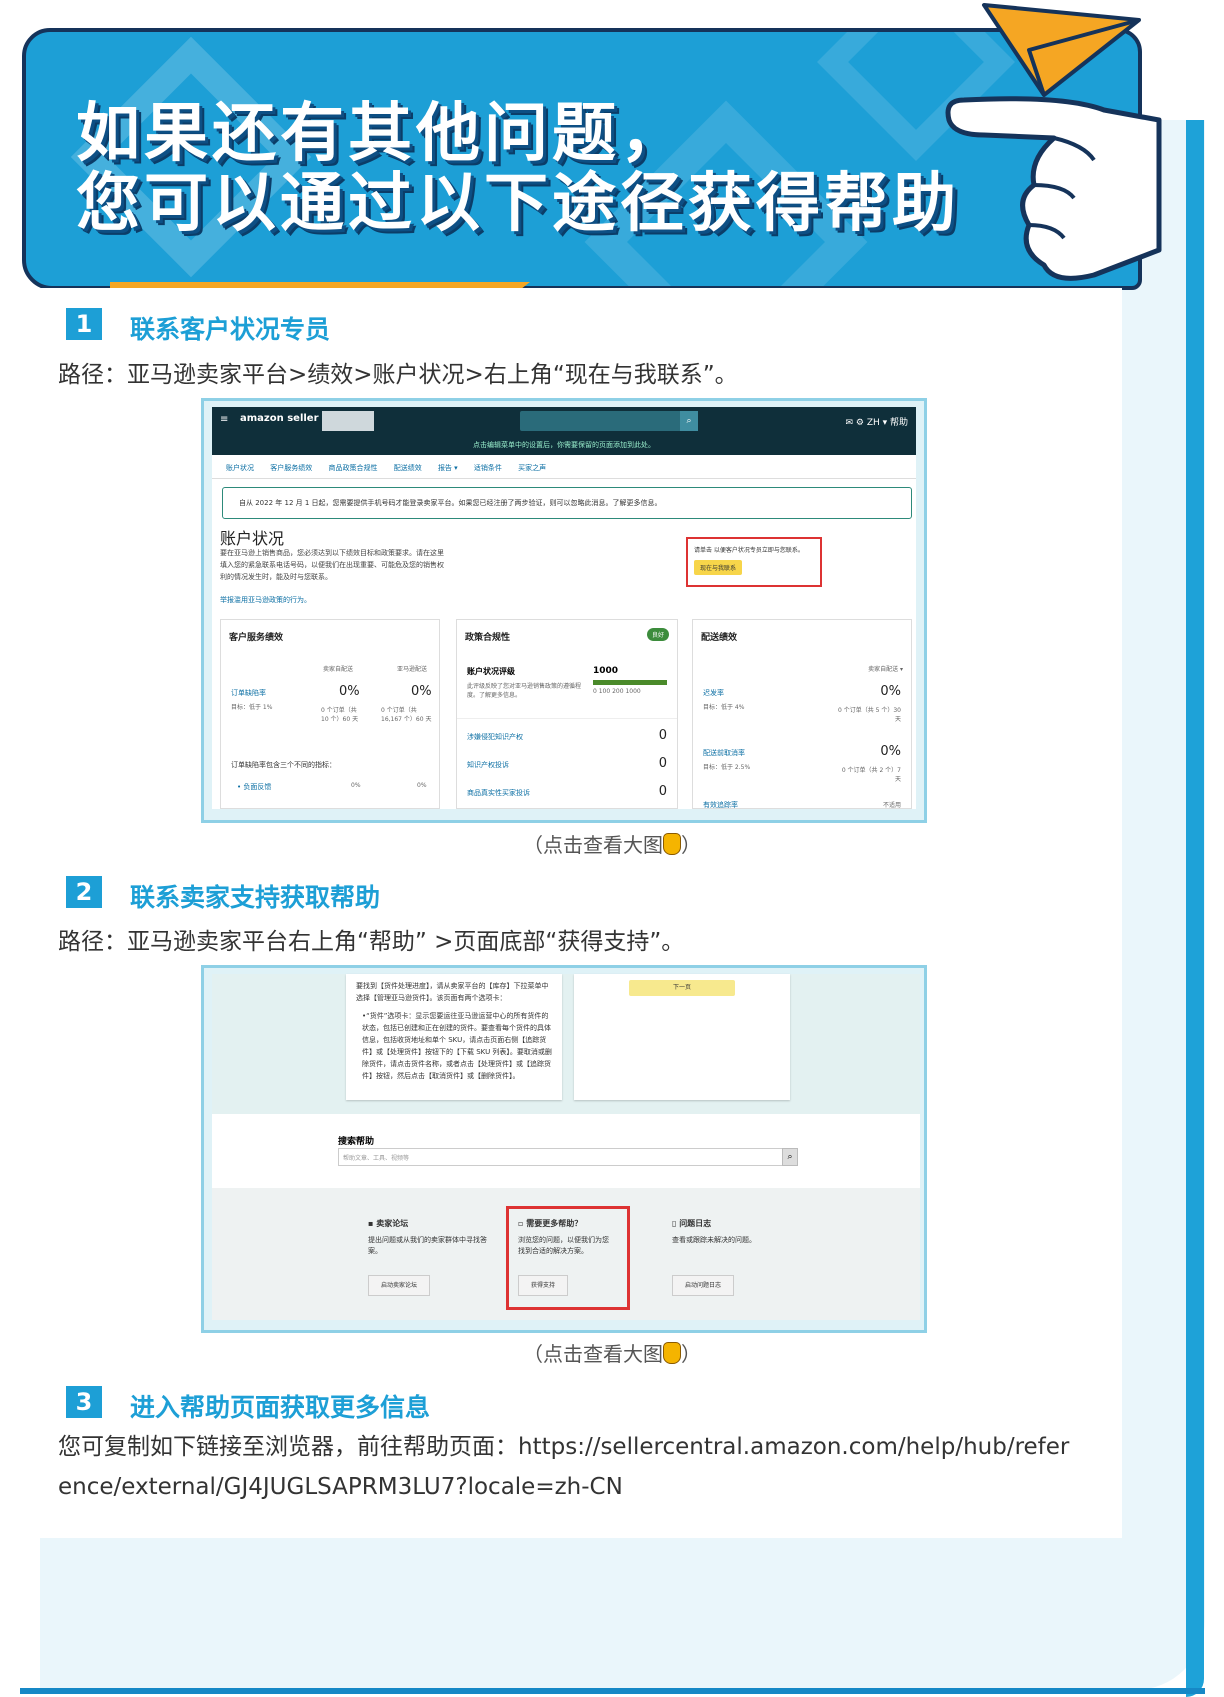 The height and width of the screenshot is (1697, 1224). I want to click on need-more-help-option: ▫ 需要更多帮助？ 浏览您的问题，以便我们为您找到合适的解决方案。 获得支持, so click(583, 1257).